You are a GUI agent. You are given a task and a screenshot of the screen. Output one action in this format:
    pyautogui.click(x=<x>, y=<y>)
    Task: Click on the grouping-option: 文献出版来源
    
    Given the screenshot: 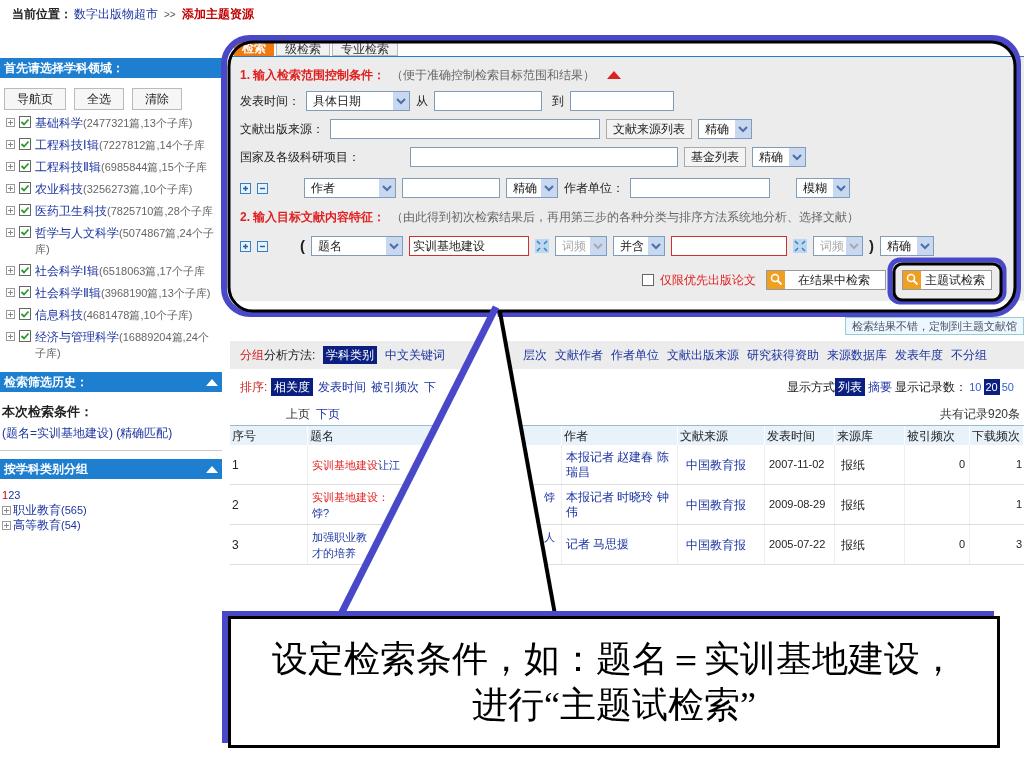 What is the action you would take?
    pyautogui.click(x=703, y=355)
    